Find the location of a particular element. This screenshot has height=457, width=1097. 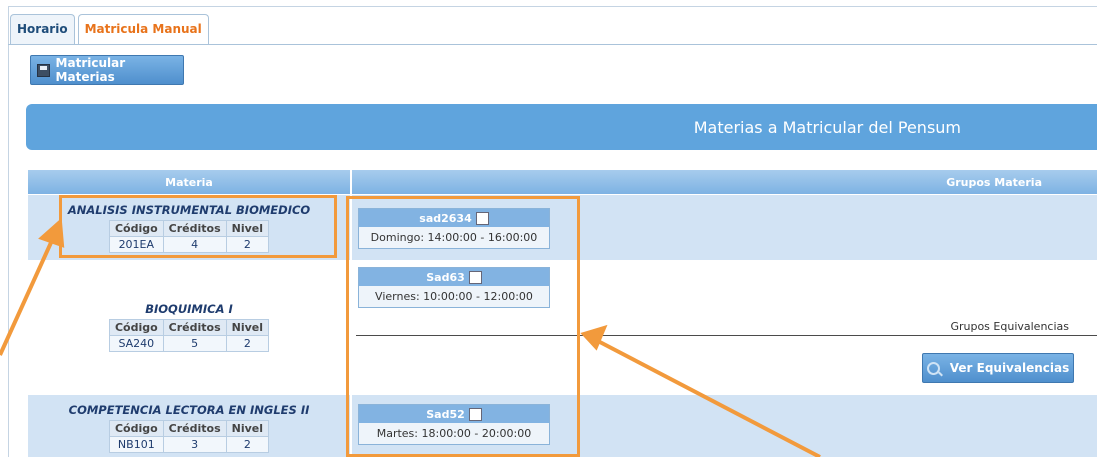

column-header-grupos-label: Grupos Materia is located at coordinates (994, 182).